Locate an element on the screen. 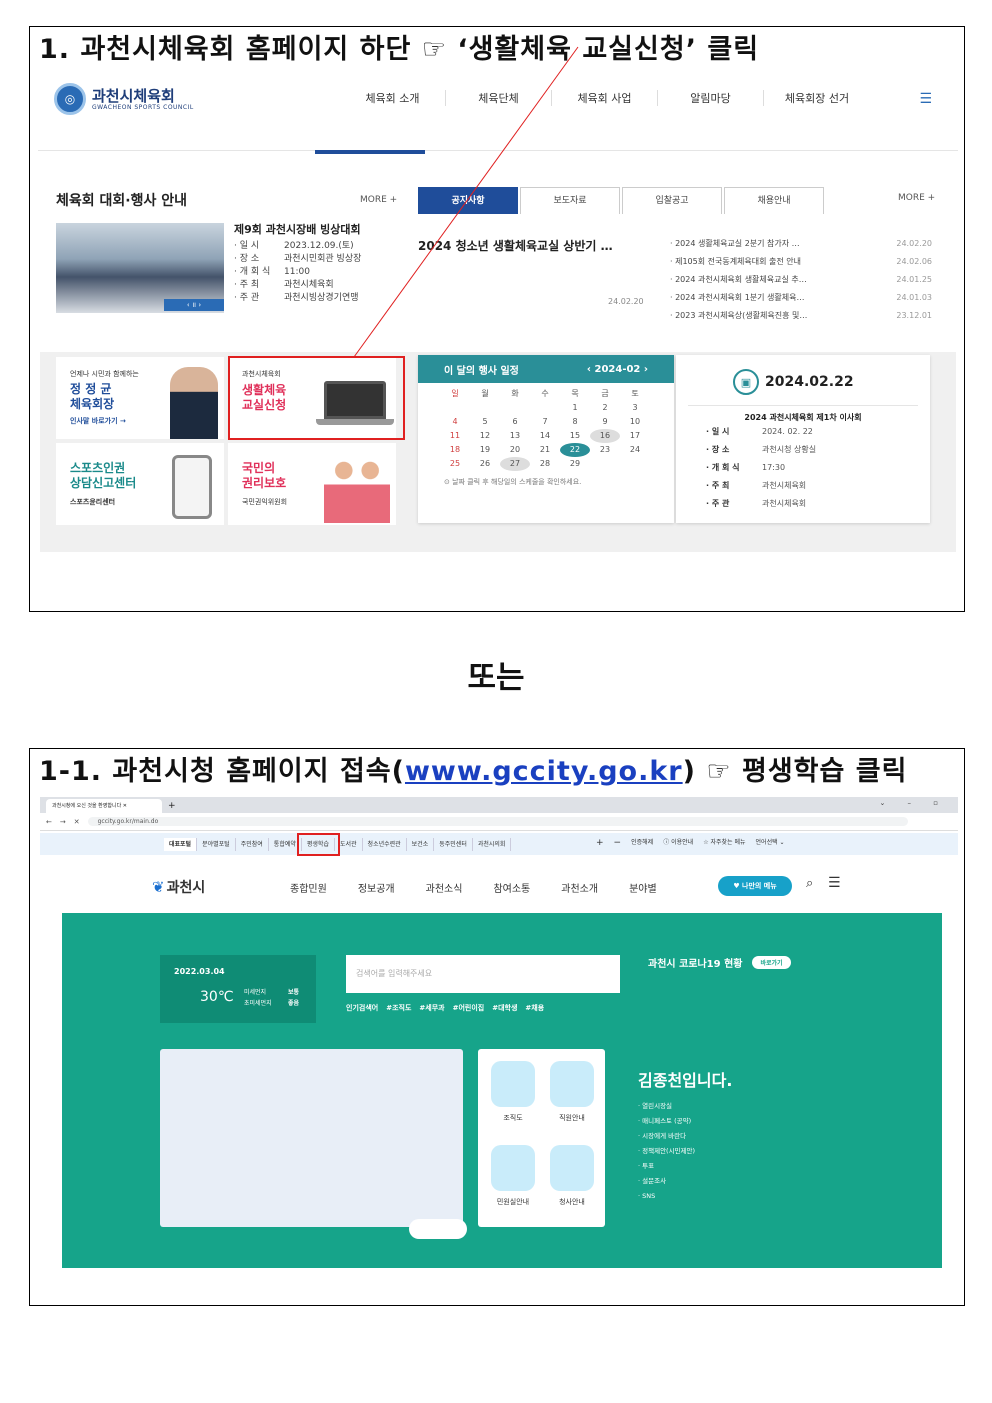 The height and width of the screenshot is (1403, 992). tile-president: 언제나 시민과 함께하는 정 정 균 체육회장 인사말 바로가기 → is located at coordinates (140, 398).